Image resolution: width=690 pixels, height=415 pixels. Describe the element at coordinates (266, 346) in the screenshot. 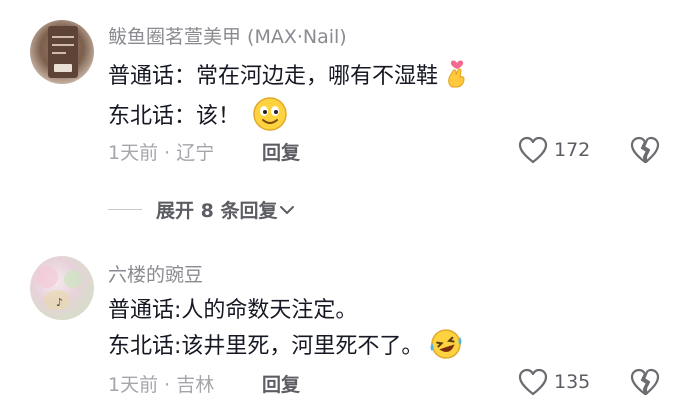

I see `comment-text: 东北话:该井里死，河里死不了。` at that location.